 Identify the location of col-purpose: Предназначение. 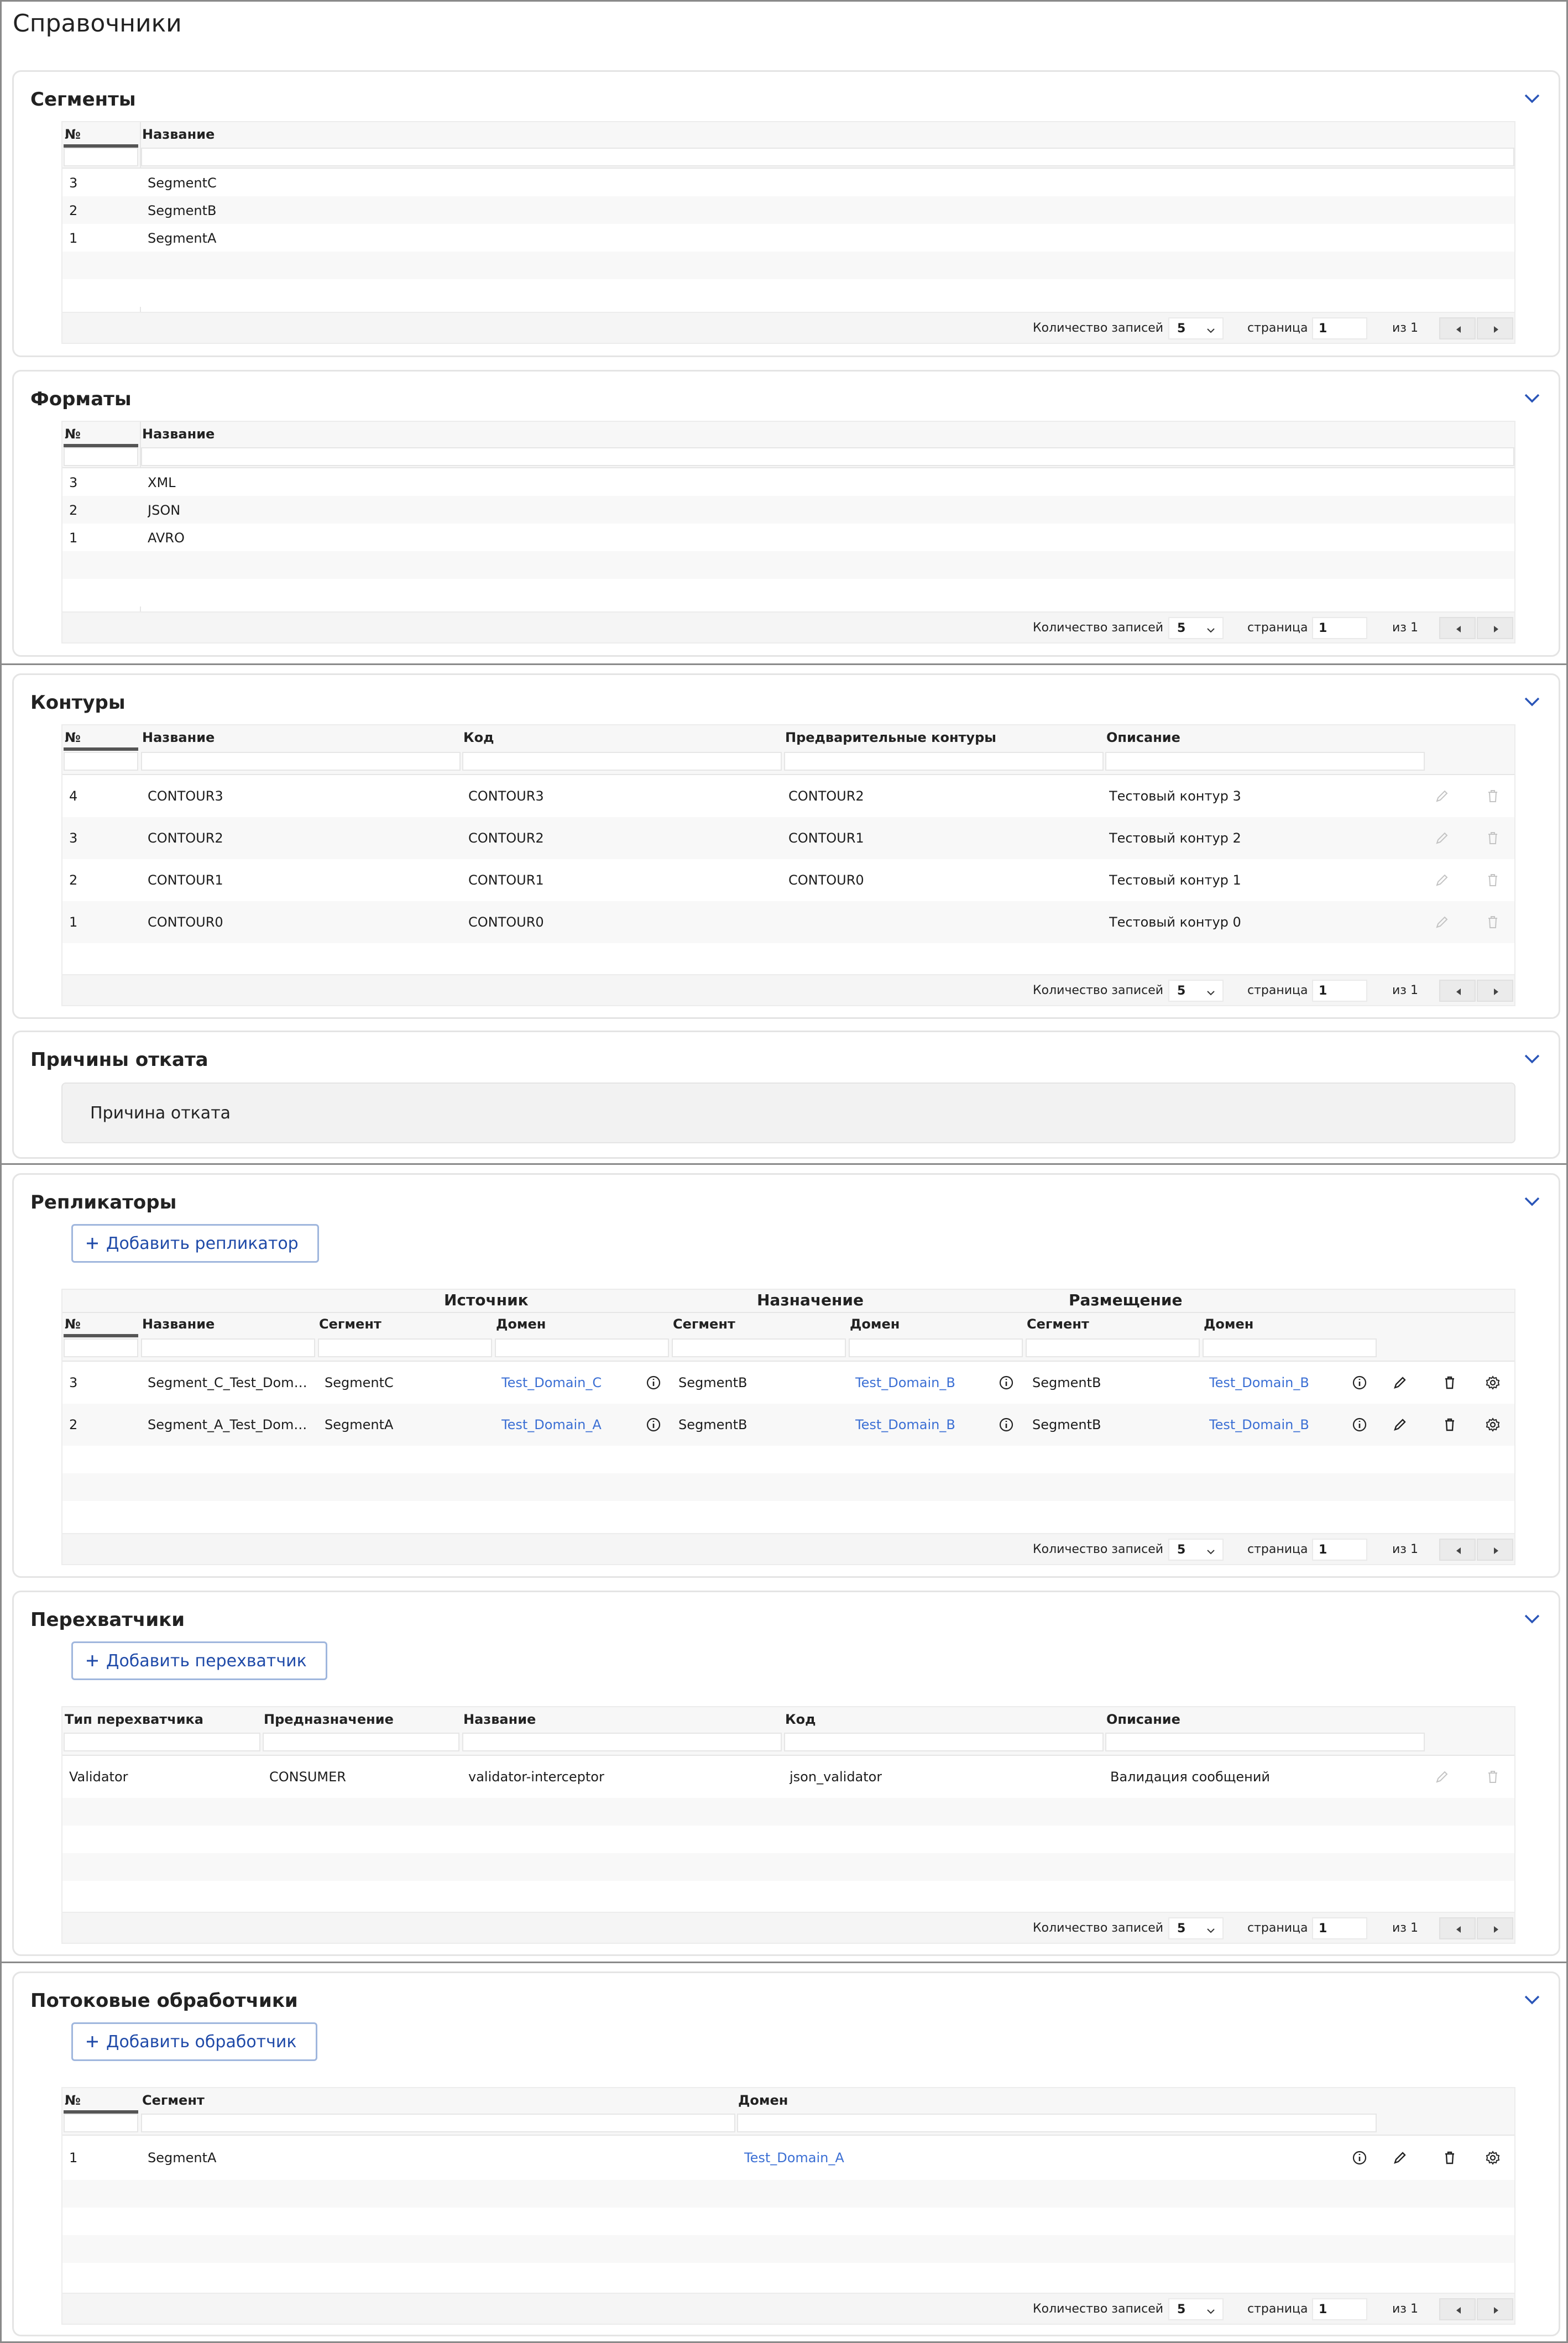
(329, 1719).